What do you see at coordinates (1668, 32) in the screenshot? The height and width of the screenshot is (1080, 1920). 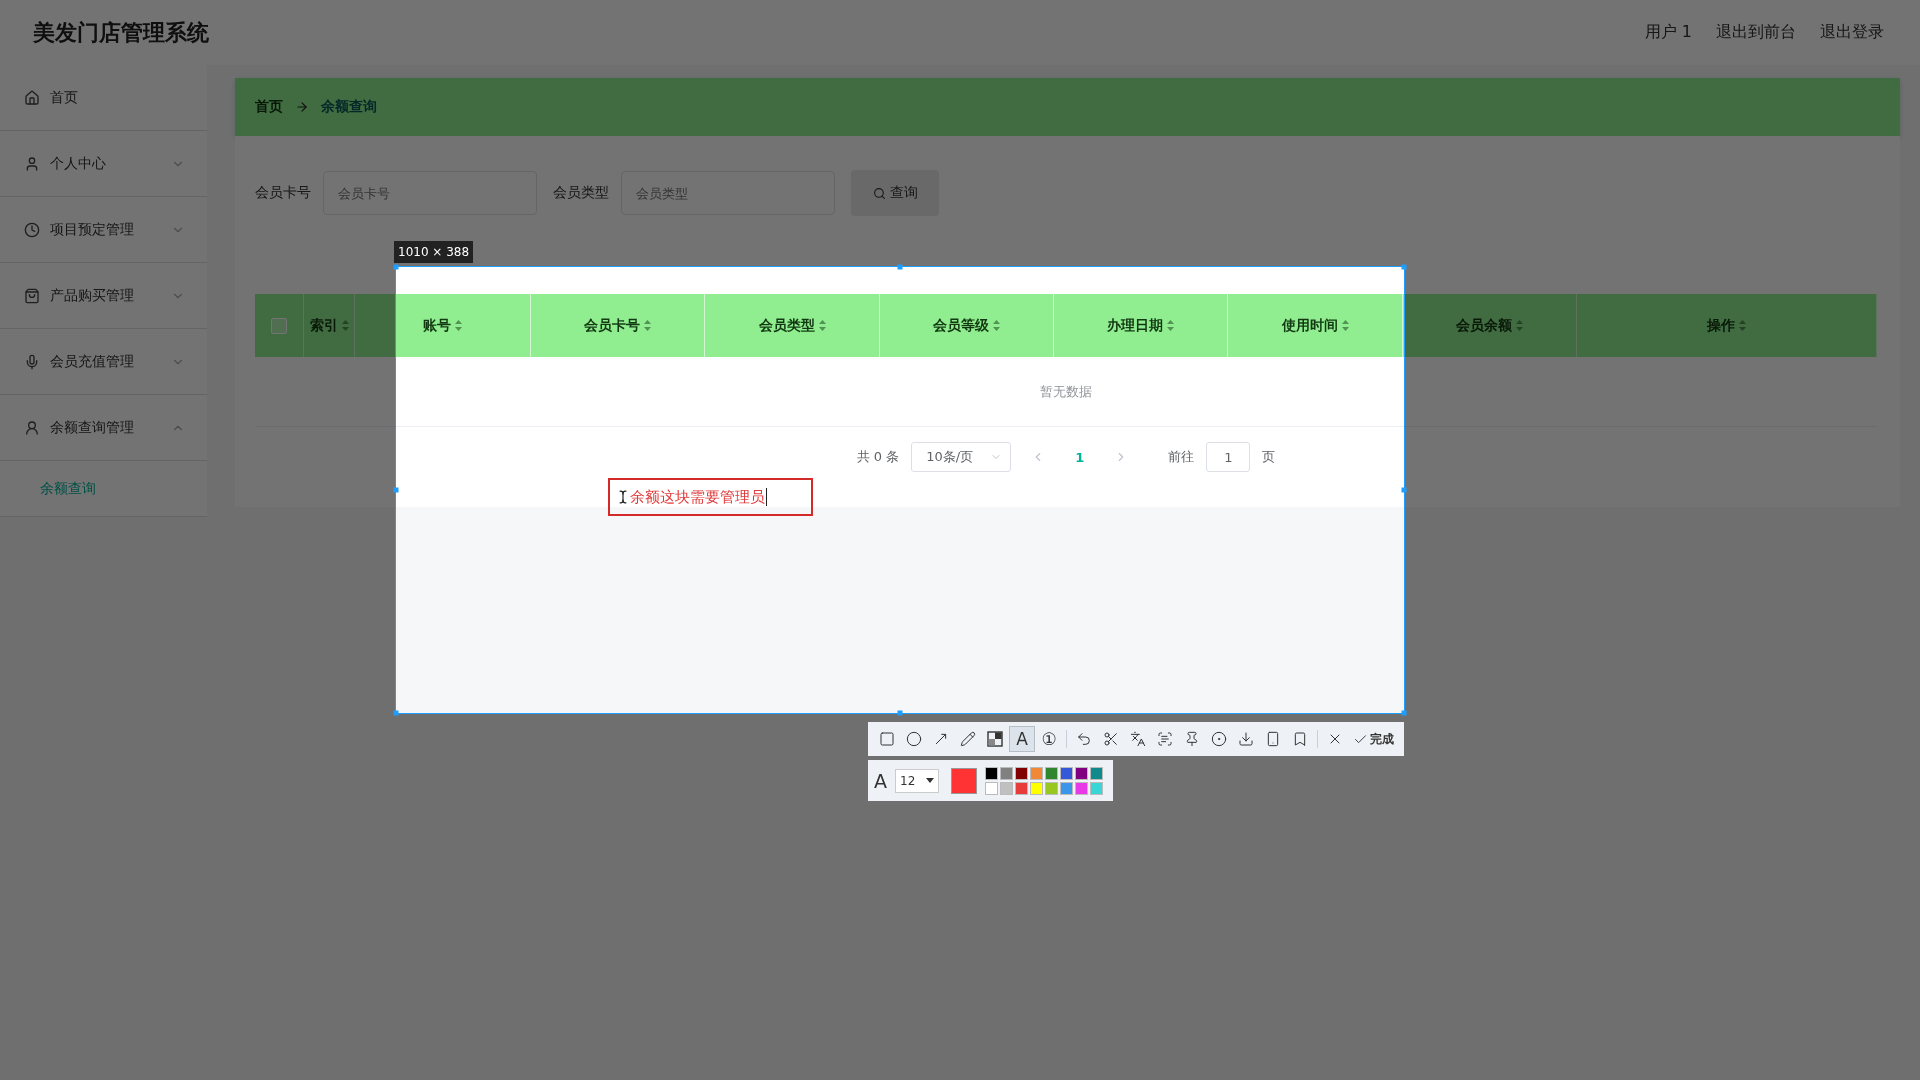 I see `header-link: 用户 1` at bounding box center [1668, 32].